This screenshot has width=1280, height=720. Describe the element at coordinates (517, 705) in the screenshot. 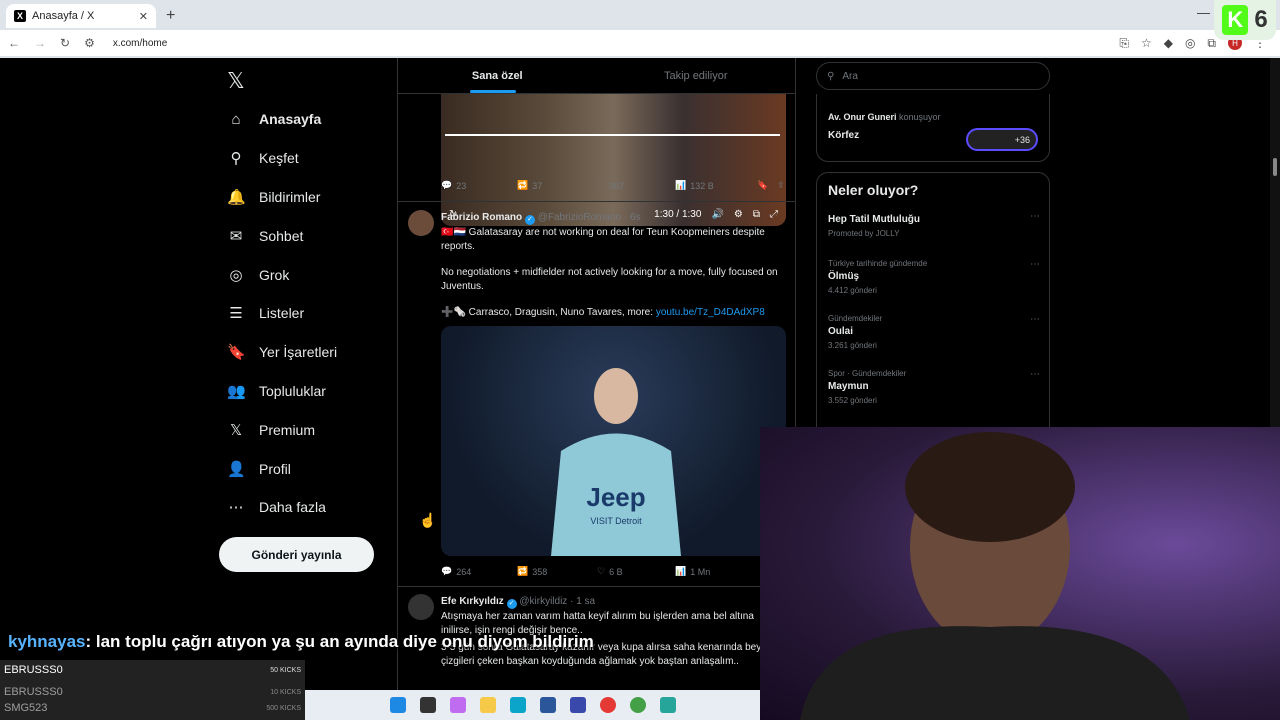

I see `edge-icon` at that location.